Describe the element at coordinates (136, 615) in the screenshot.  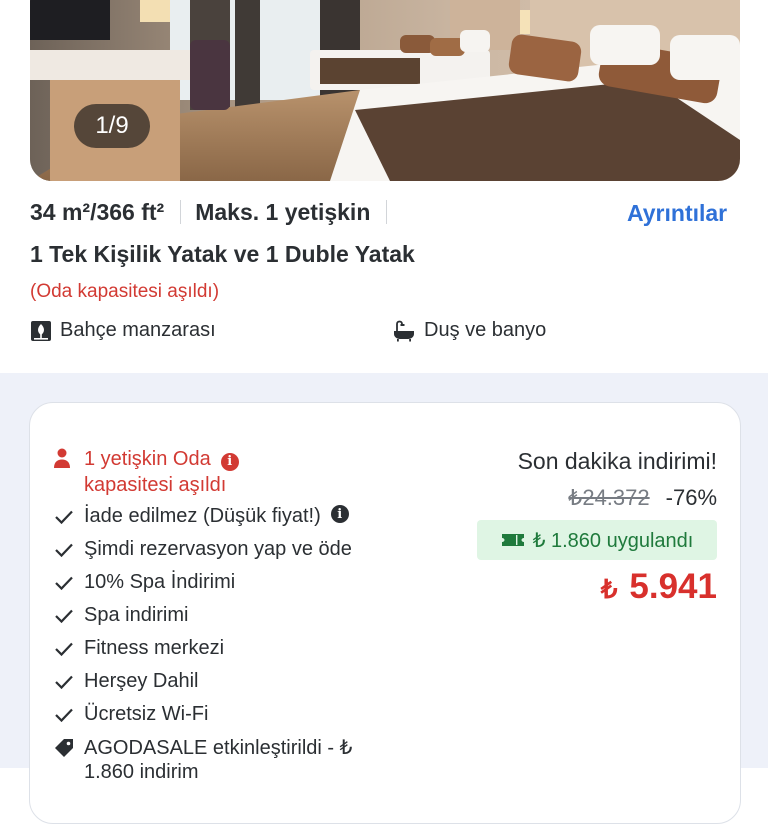
I see `feature-label: Spa indirimi` at that location.